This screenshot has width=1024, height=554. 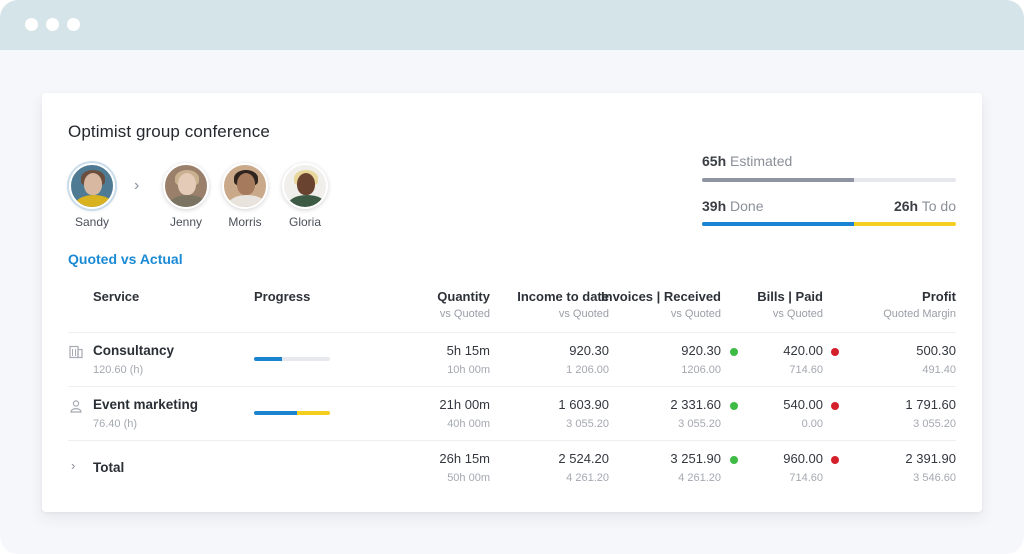 What do you see at coordinates (313, 413) in the screenshot?
I see `progress-over-segment` at bounding box center [313, 413].